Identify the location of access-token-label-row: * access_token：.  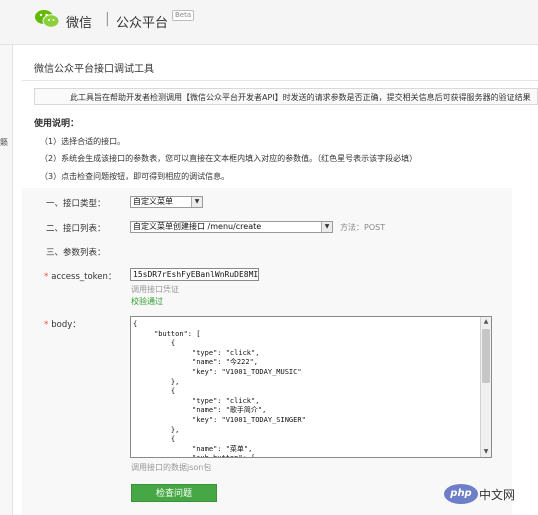
(80, 276).